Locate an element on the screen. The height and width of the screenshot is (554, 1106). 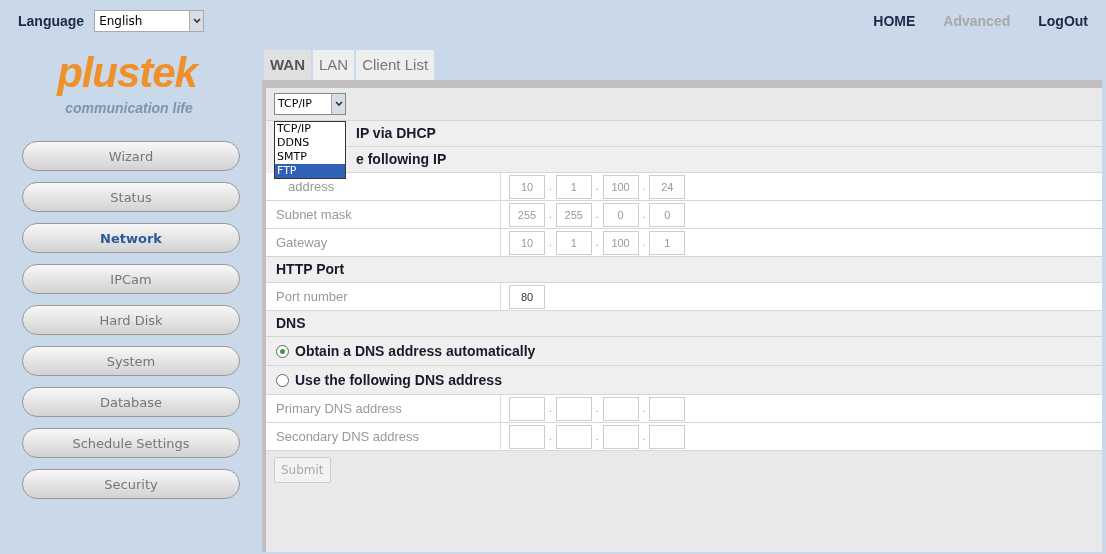
language-label: Language is located at coordinates (51, 21).